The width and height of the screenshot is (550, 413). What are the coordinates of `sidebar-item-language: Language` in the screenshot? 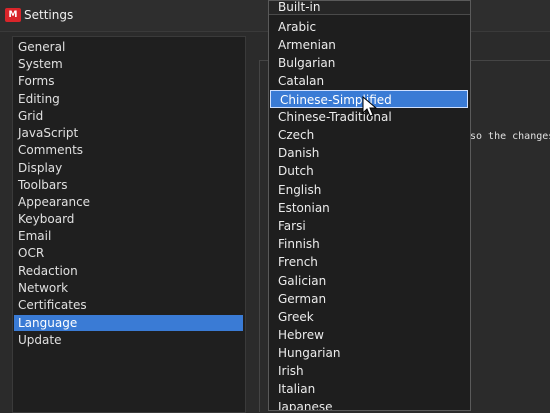 It's located at (128, 323).